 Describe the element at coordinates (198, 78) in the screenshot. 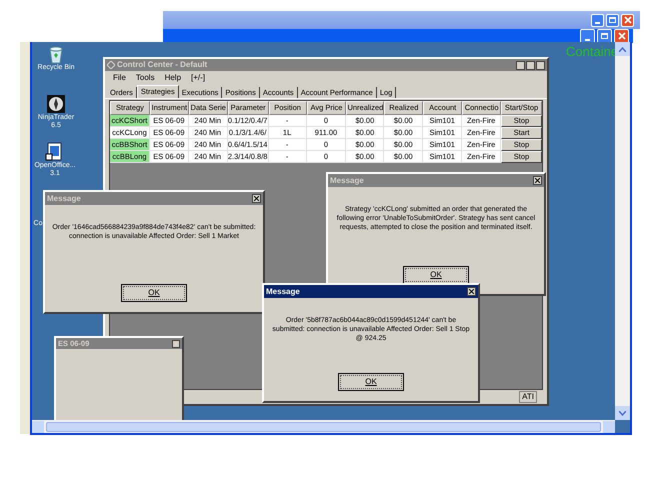

I see `menu-item: [+/-]` at that location.